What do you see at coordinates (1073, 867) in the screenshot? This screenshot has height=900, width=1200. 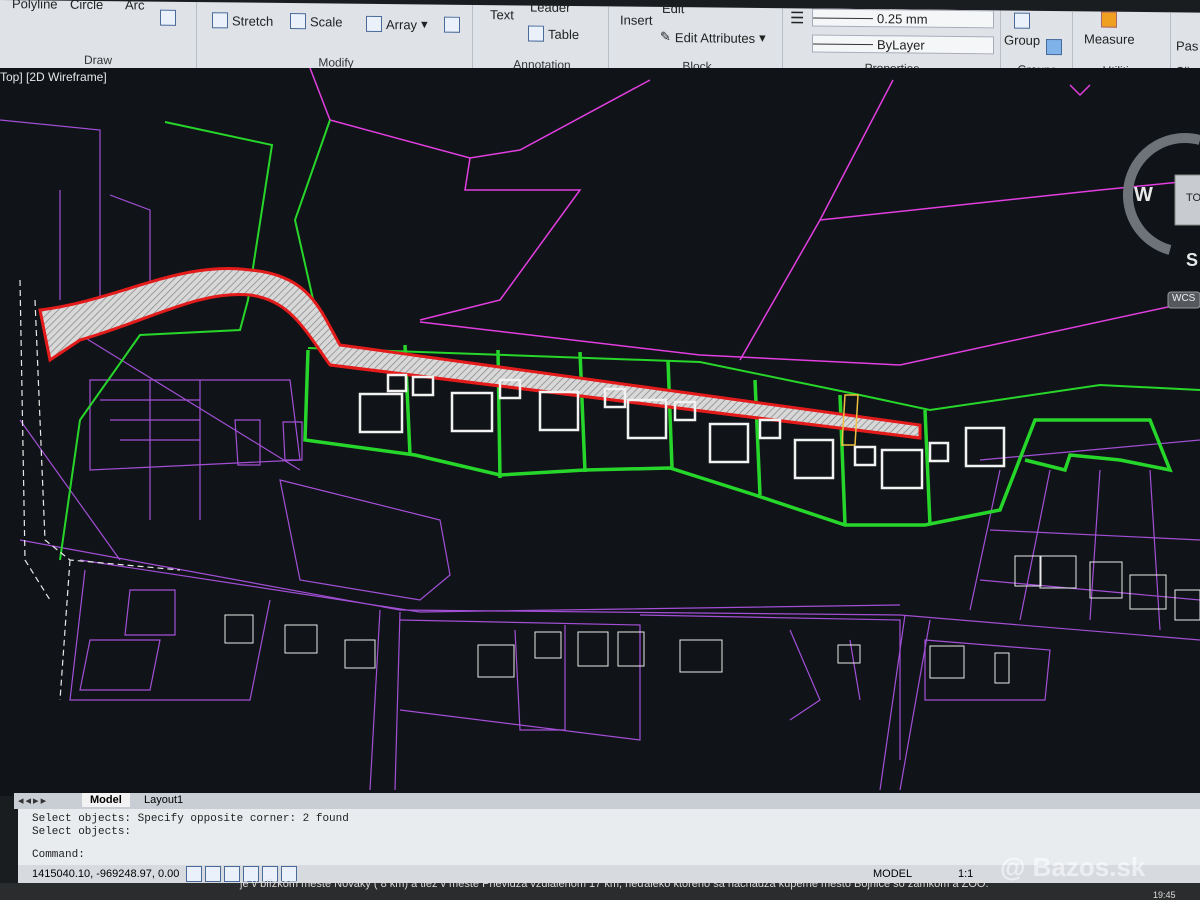 I see `watermark: @ Bazos.sk` at bounding box center [1073, 867].